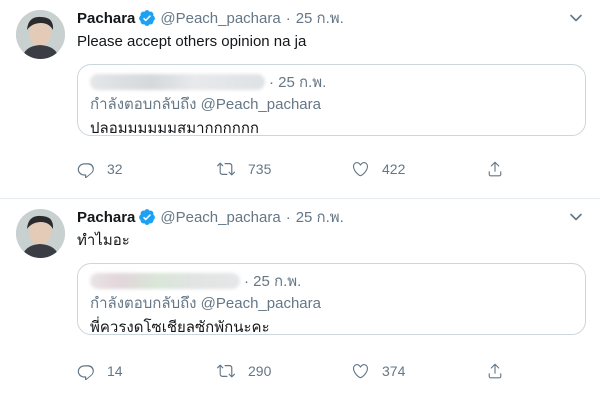  I want to click on retweet-count: 290, so click(260, 371).